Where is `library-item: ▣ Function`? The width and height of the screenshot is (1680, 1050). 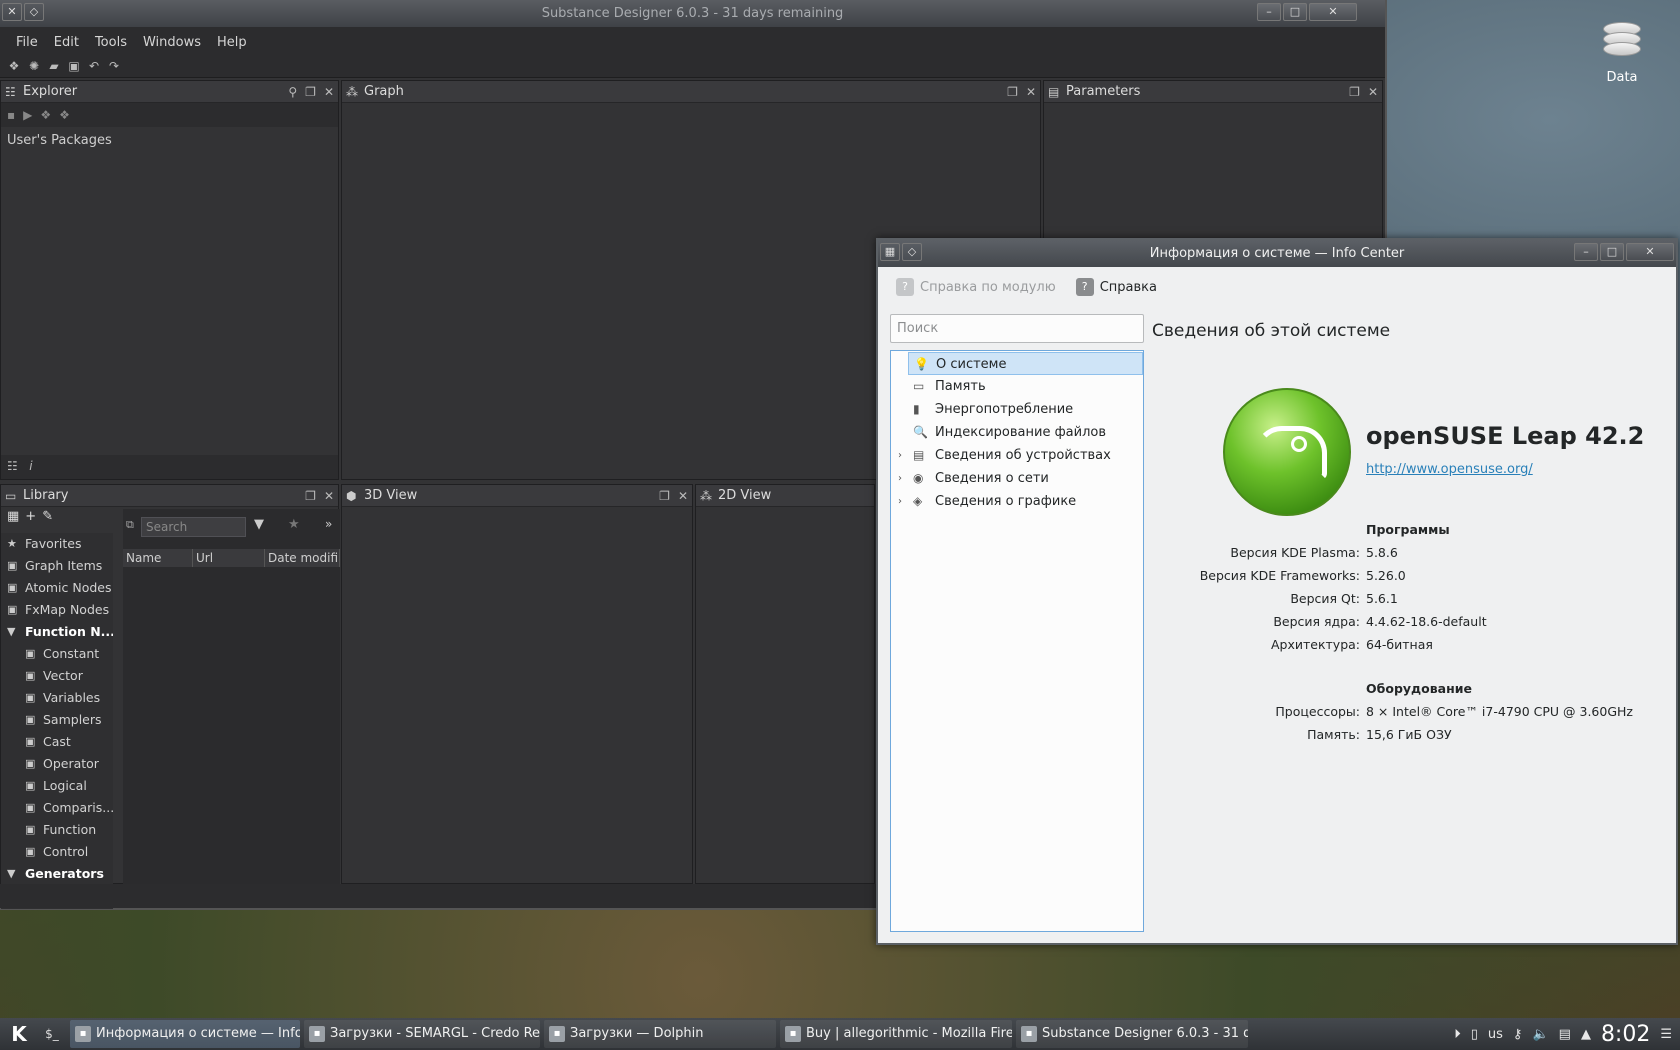 library-item: ▣ Function is located at coordinates (57, 830).